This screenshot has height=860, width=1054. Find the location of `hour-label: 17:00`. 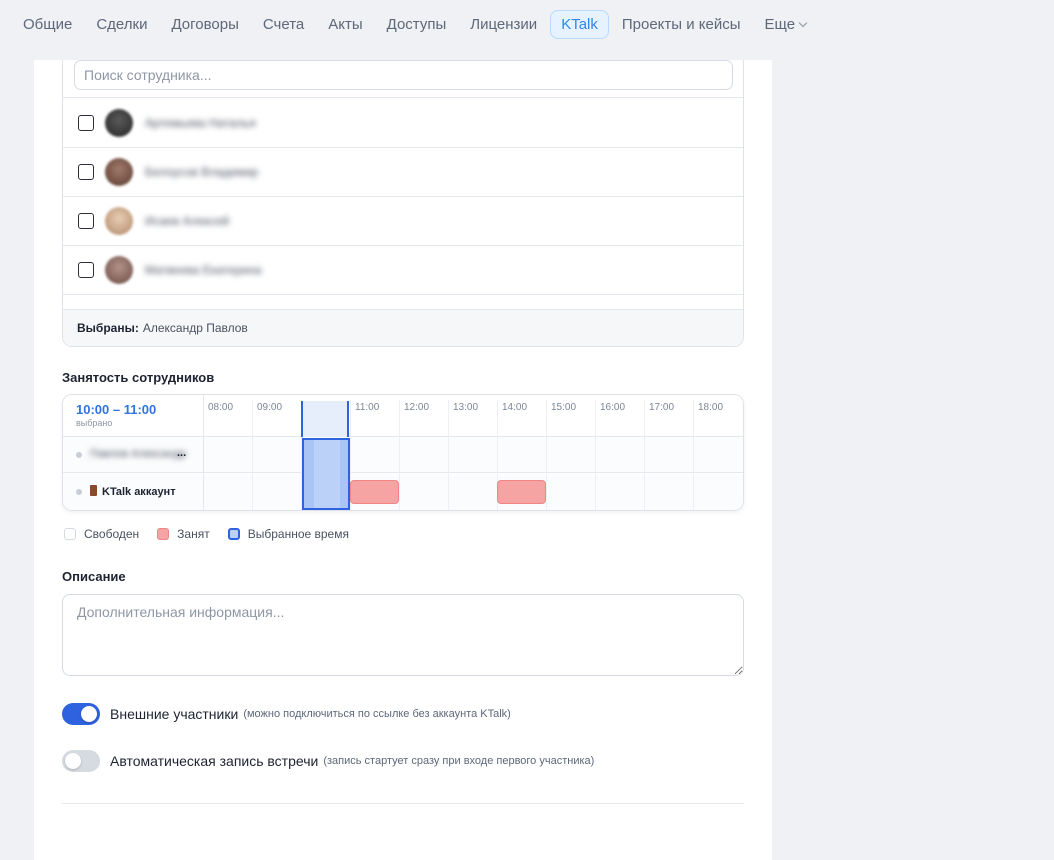

hour-label: 17:00 is located at coordinates (662, 407).